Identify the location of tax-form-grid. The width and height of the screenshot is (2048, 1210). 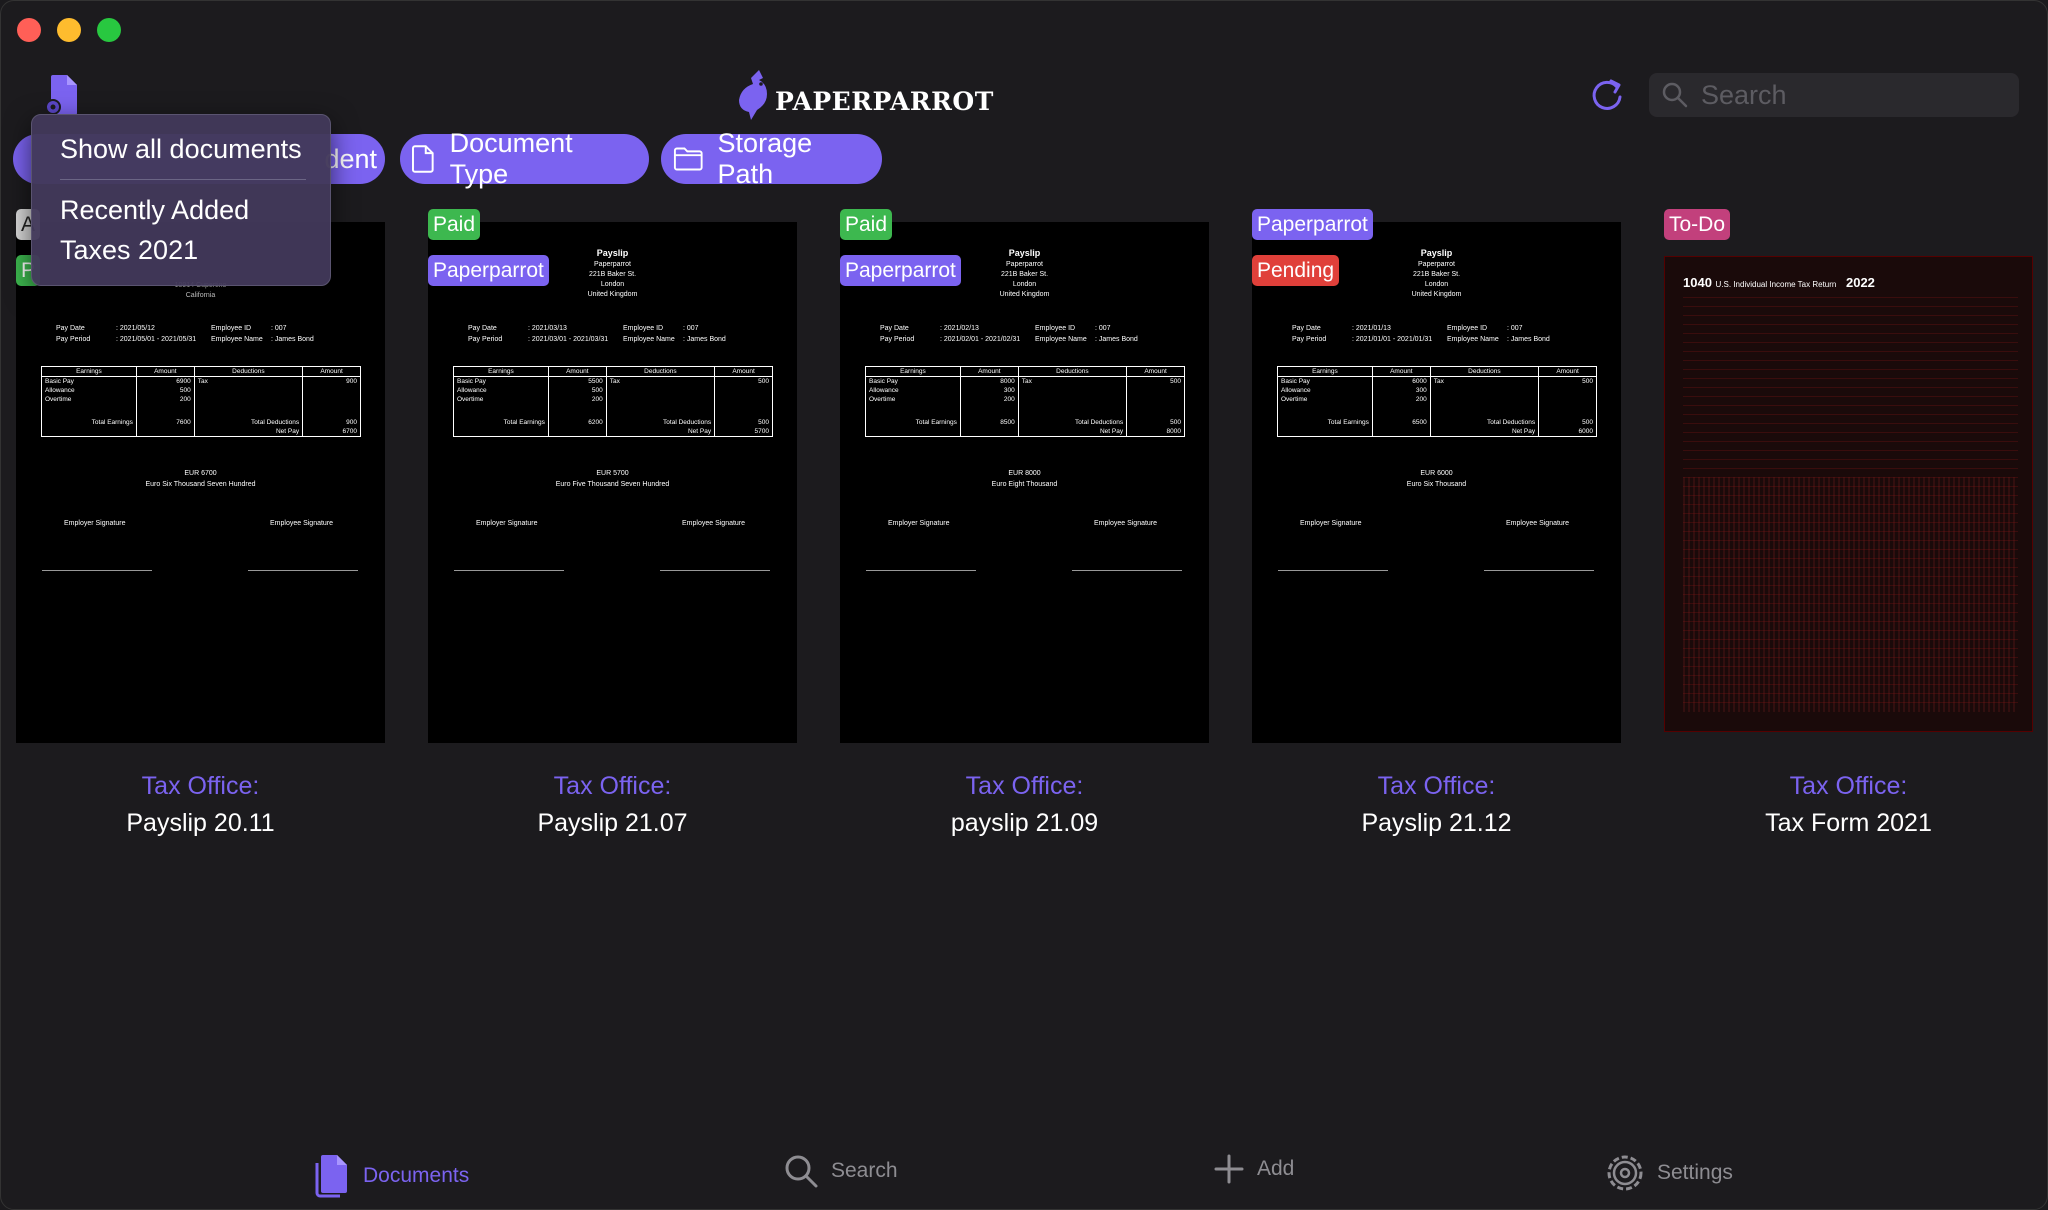
(1850, 594).